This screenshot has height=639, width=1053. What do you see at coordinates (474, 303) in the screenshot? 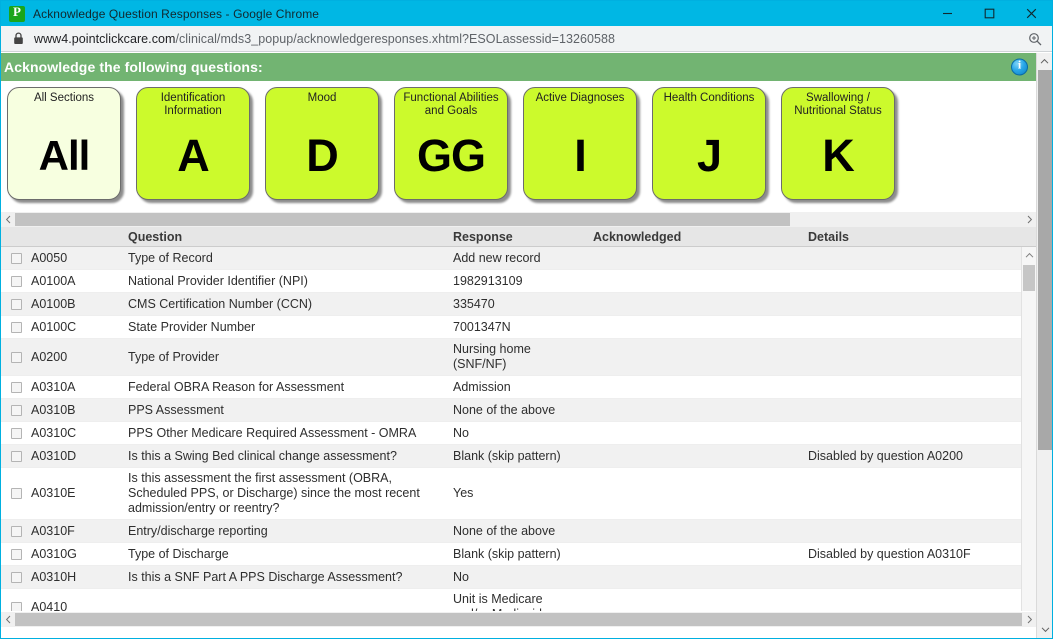
I see `row-response: 335470` at bounding box center [474, 303].